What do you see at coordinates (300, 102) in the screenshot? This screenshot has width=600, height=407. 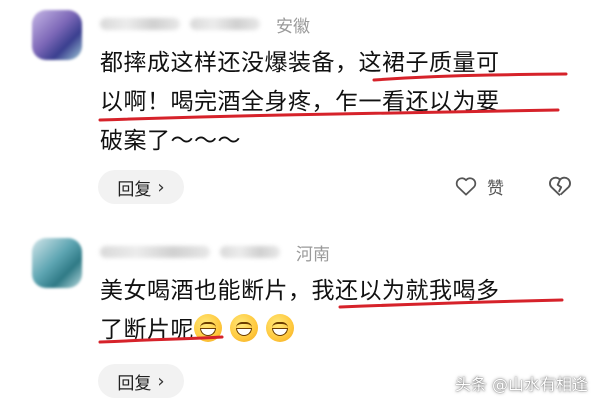 I see `comment-line: 以啊！喝完酒全身疼，乍一看还以为要` at bounding box center [300, 102].